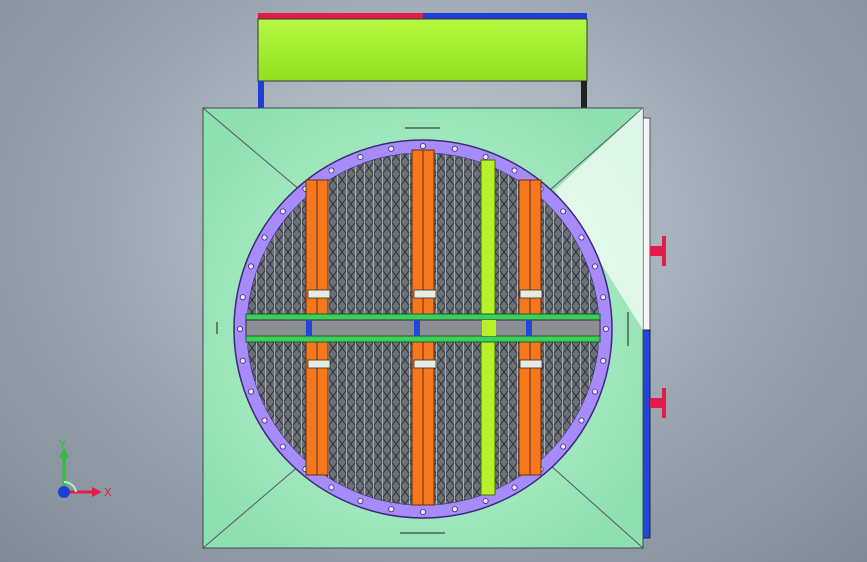  I want to click on nozzle-upper-flange, so click(664, 251).